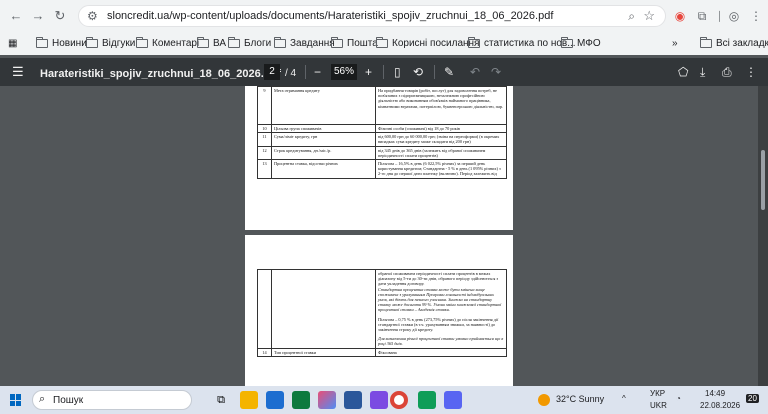  Describe the element at coordinates (399, 400) in the screenshot. I see `chrome-icon` at that location.